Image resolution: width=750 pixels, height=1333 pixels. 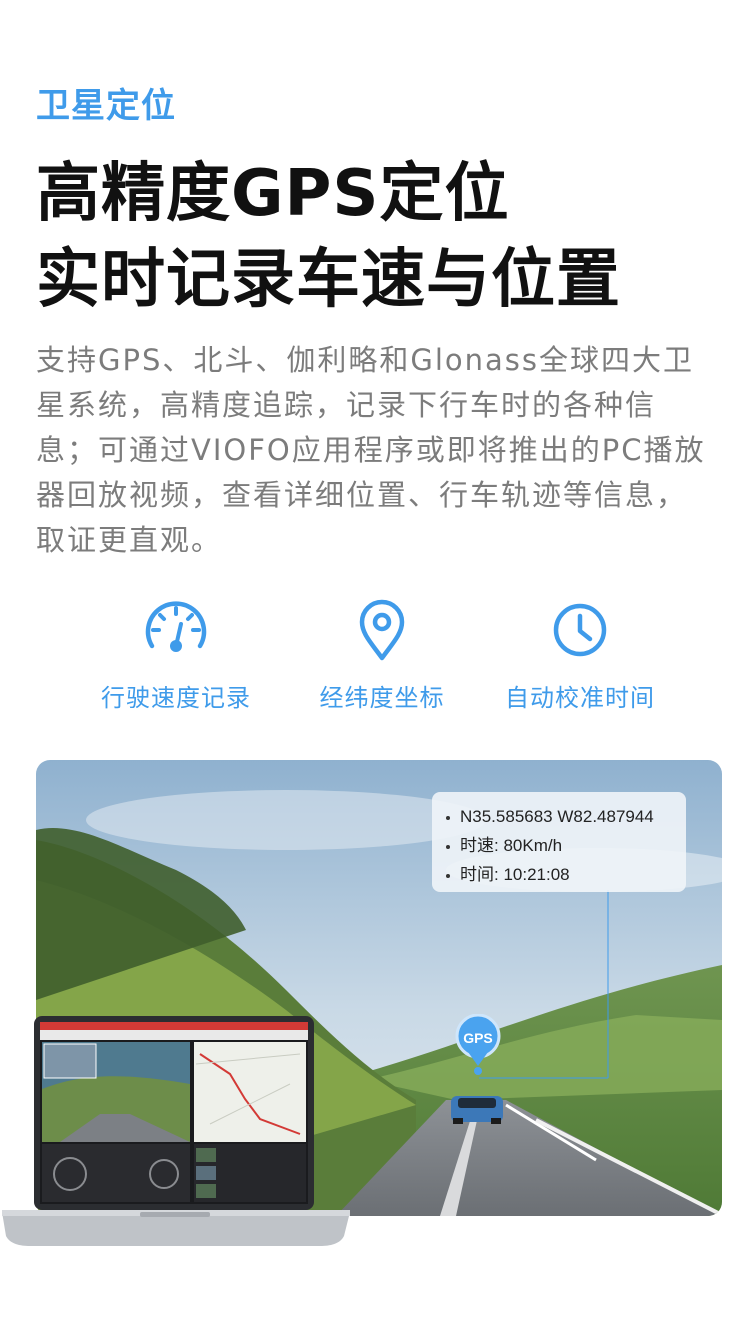 What do you see at coordinates (515, 874) in the screenshot?
I see `gps-time: 时间: 10:21:08` at bounding box center [515, 874].